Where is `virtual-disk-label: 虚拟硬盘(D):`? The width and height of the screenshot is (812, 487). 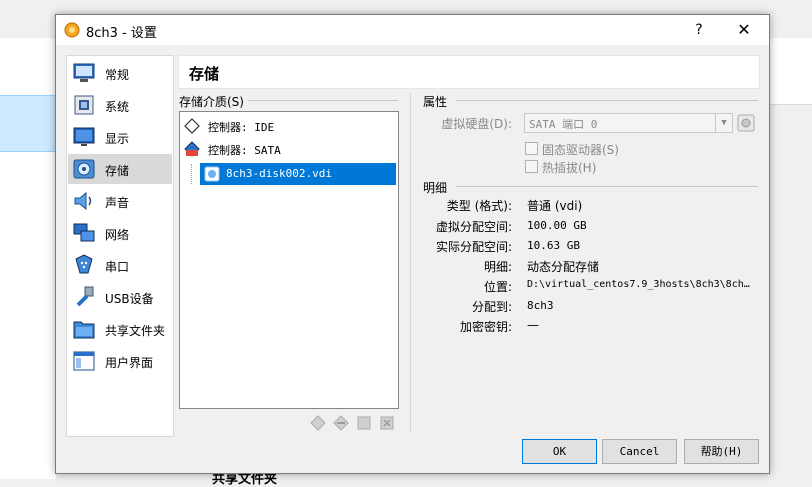 virtual-disk-label: 虚拟硬盘(D): is located at coordinates (476, 124).